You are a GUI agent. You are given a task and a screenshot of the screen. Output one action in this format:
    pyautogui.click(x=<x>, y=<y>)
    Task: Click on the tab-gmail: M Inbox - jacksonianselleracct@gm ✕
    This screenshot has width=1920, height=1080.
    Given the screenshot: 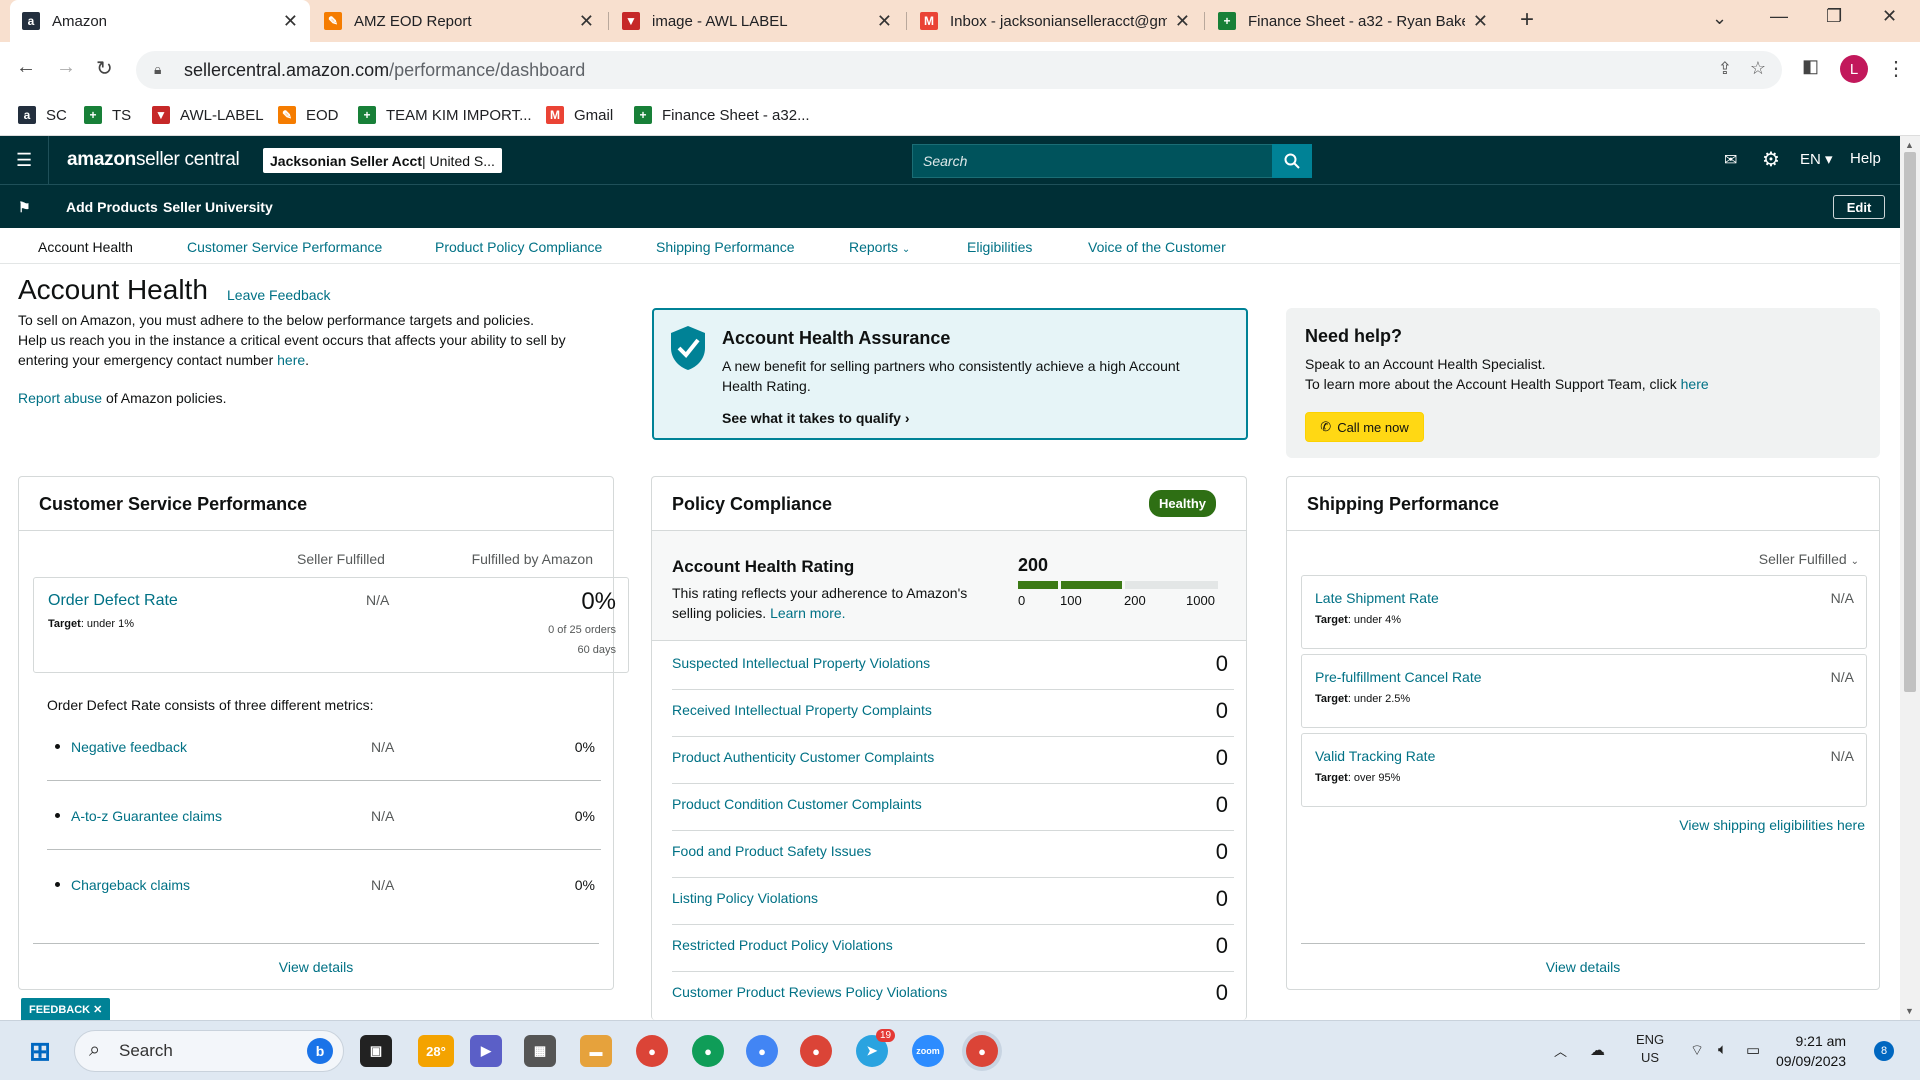 What is the action you would take?
    pyautogui.click(x=1055, y=21)
    